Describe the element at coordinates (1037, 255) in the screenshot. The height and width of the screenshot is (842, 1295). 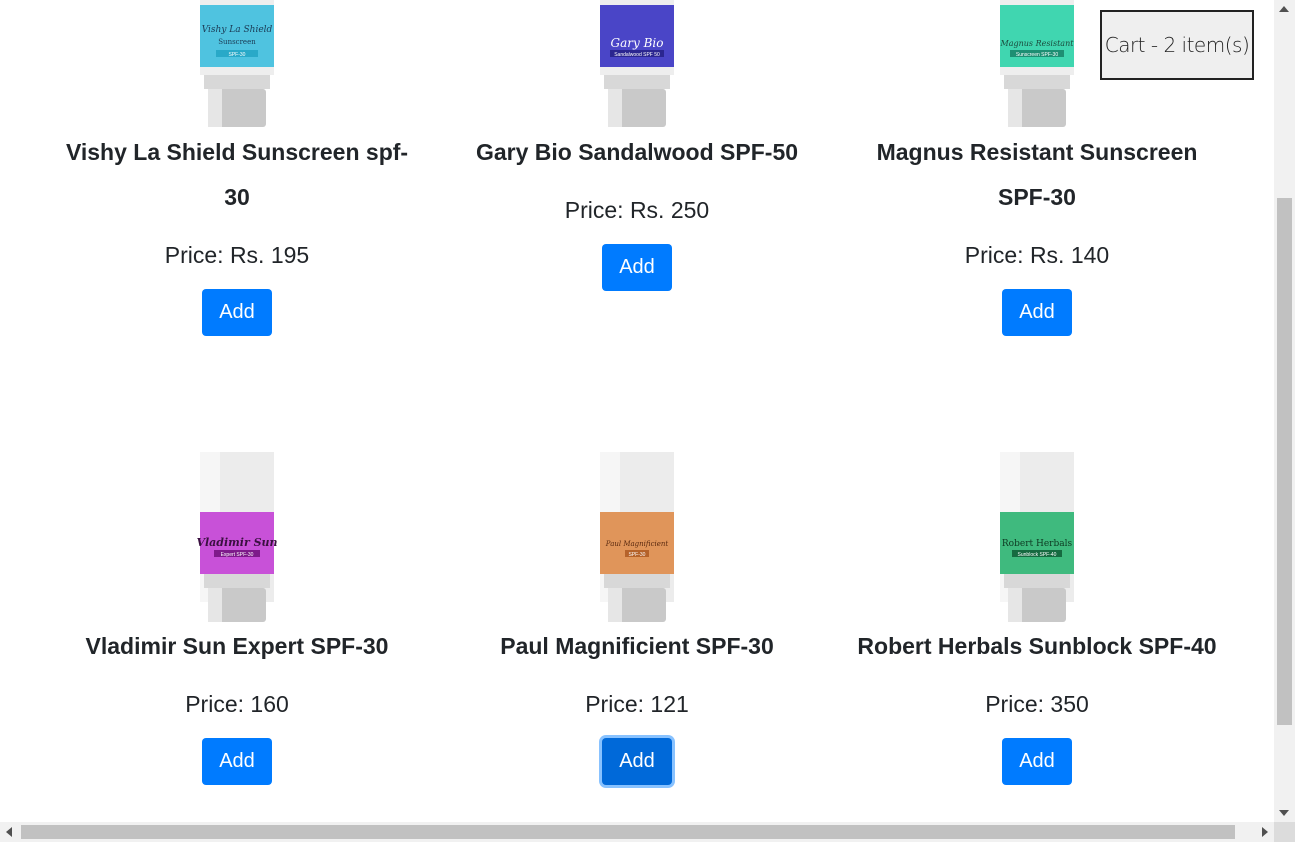
I see `product-price: Price: Rs. 140` at that location.